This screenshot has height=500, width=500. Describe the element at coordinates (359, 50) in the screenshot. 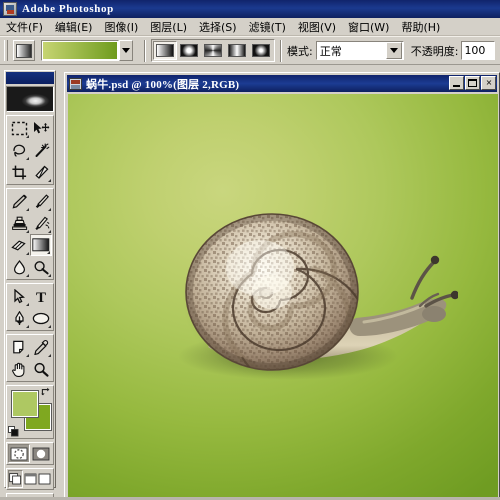

I see `blend-mode-select: 正常` at that location.